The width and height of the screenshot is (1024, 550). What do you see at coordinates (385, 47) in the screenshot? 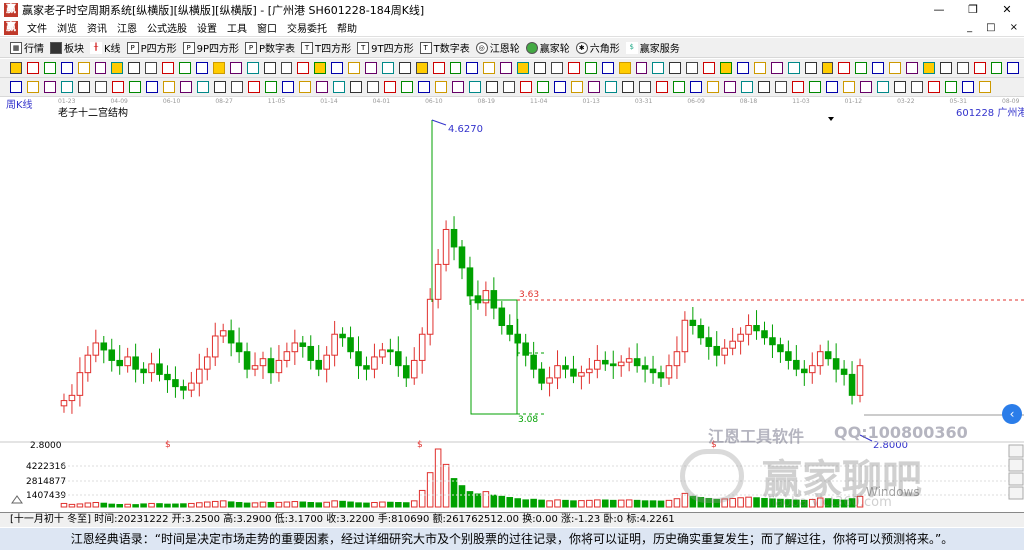
I see `tb-9t-square: T 9T四方形` at bounding box center [385, 47].